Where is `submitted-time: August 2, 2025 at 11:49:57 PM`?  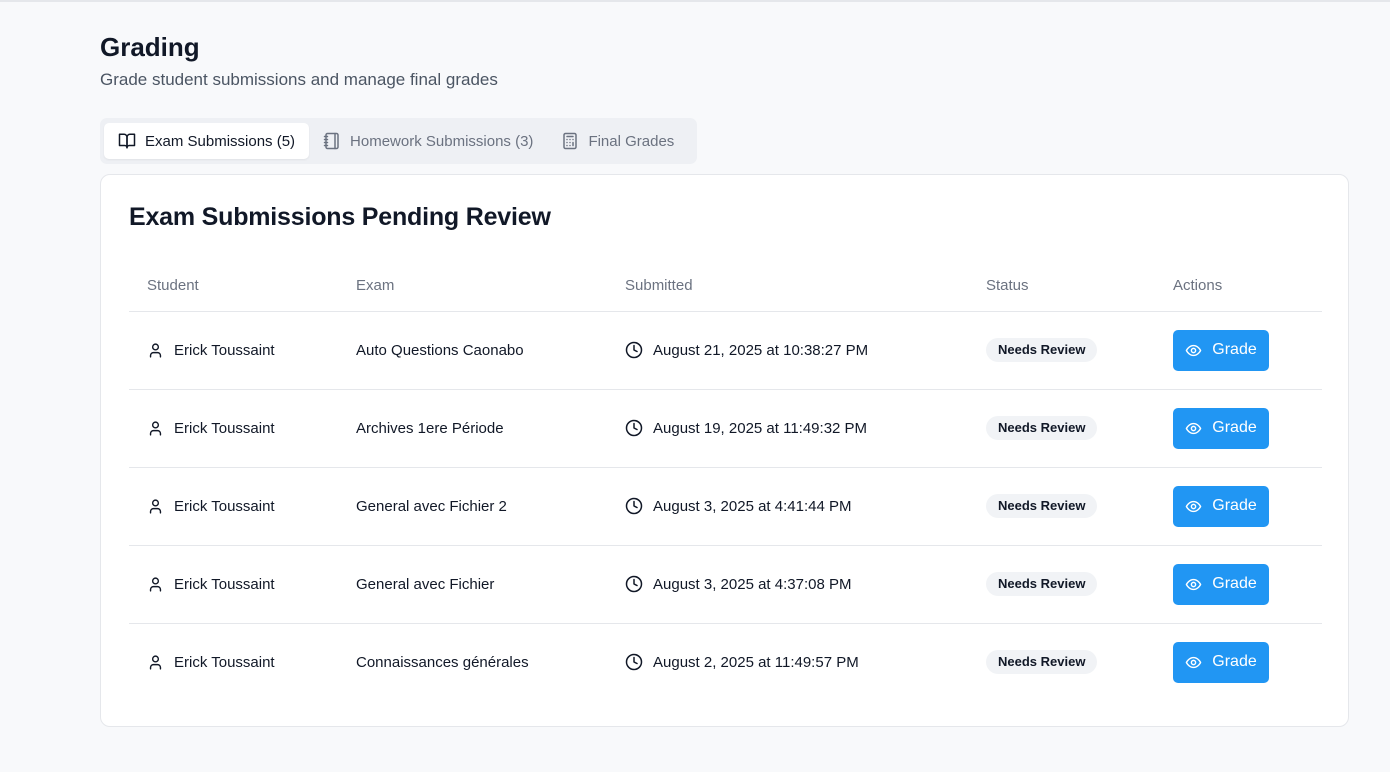
submitted-time: August 2, 2025 at 11:49:57 PM is located at coordinates (756, 662).